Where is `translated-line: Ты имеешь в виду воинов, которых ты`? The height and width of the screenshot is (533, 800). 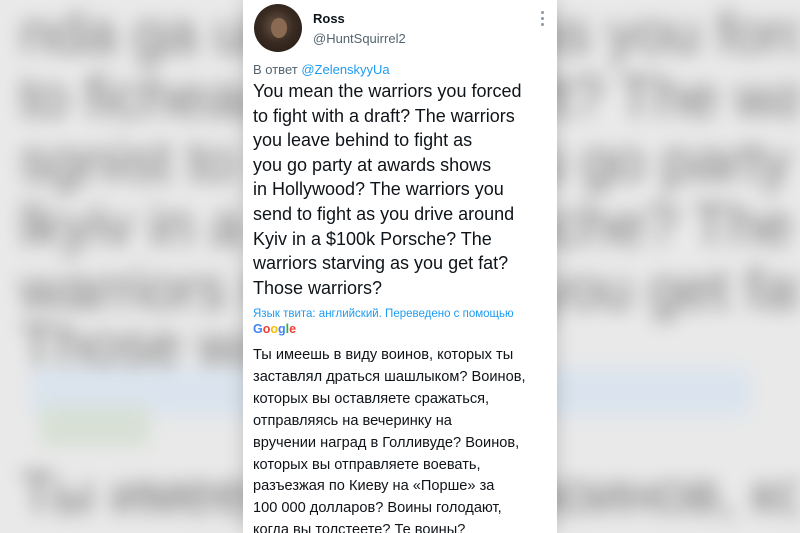 translated-line: Ты имеешь в виду воинов, которых ты is located at coordinates (383, 355).